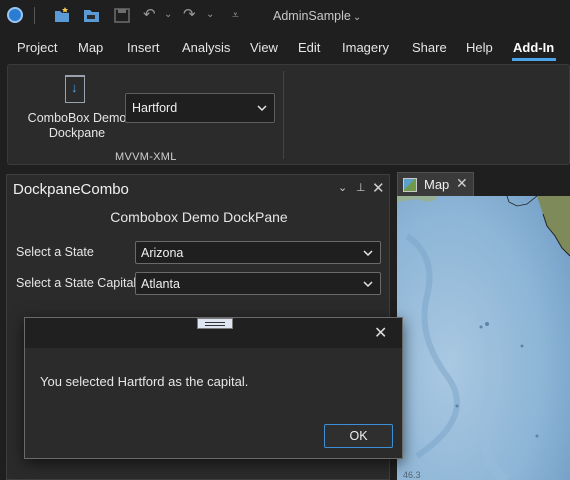  Describe the element at coordinates (215, 323) in the screenshot. I see `drag-handle-icon` at that location.